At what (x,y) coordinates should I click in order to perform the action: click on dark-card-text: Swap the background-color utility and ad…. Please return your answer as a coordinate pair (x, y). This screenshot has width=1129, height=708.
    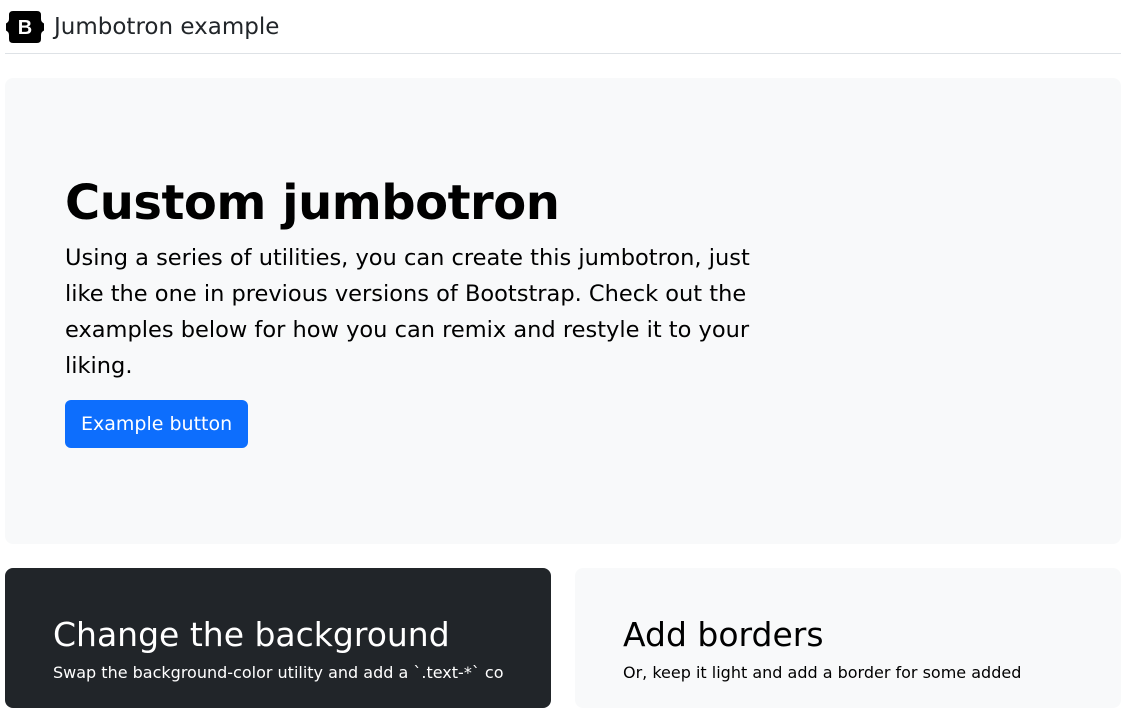
    Looking at the image, I should click on (278, 672).